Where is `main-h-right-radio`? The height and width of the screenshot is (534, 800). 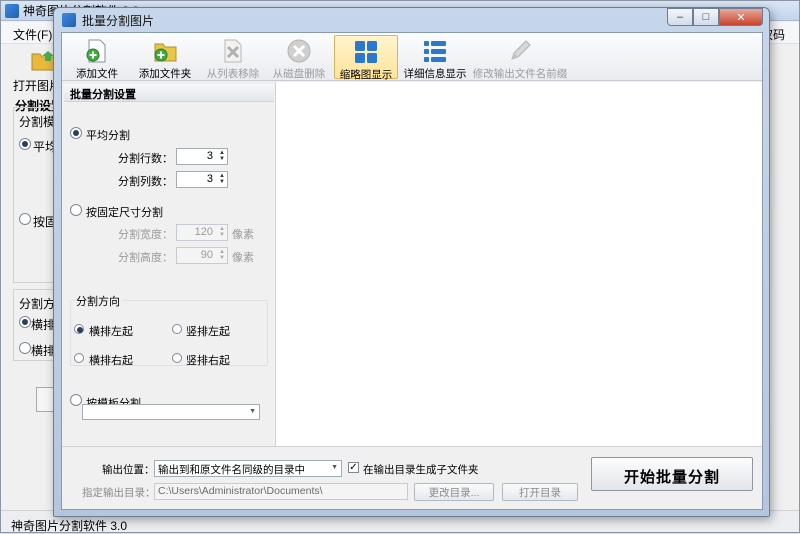 main-h-right-radio is located at coordinates (25, 348).